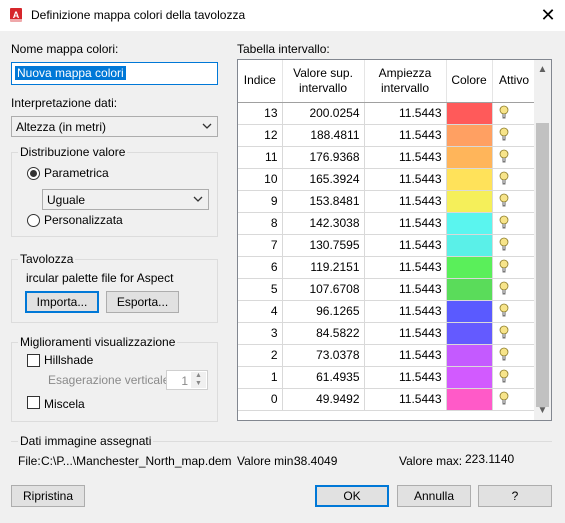  What do you see at coordinates (260, 157) in the screenshot?
I see `row-index: 11` at bounding box center [260, 157].